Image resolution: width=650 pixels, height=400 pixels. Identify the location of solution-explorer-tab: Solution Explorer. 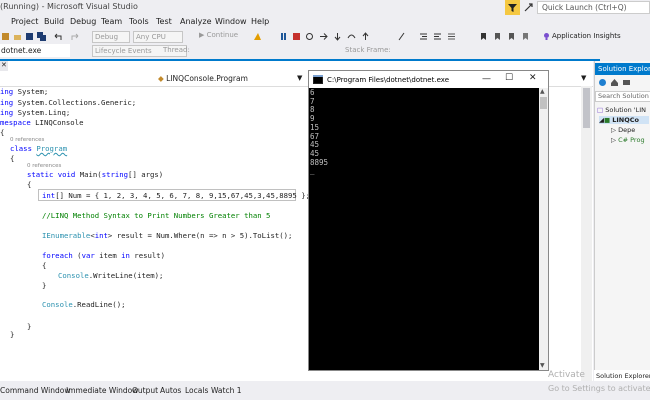
(622, 375).